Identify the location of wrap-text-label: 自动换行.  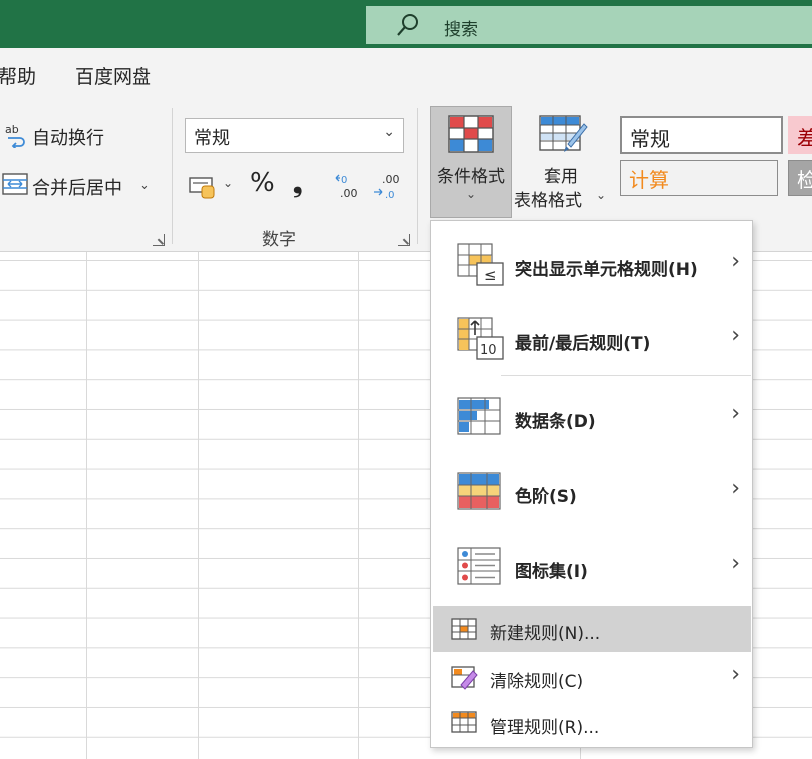
(68, 138).